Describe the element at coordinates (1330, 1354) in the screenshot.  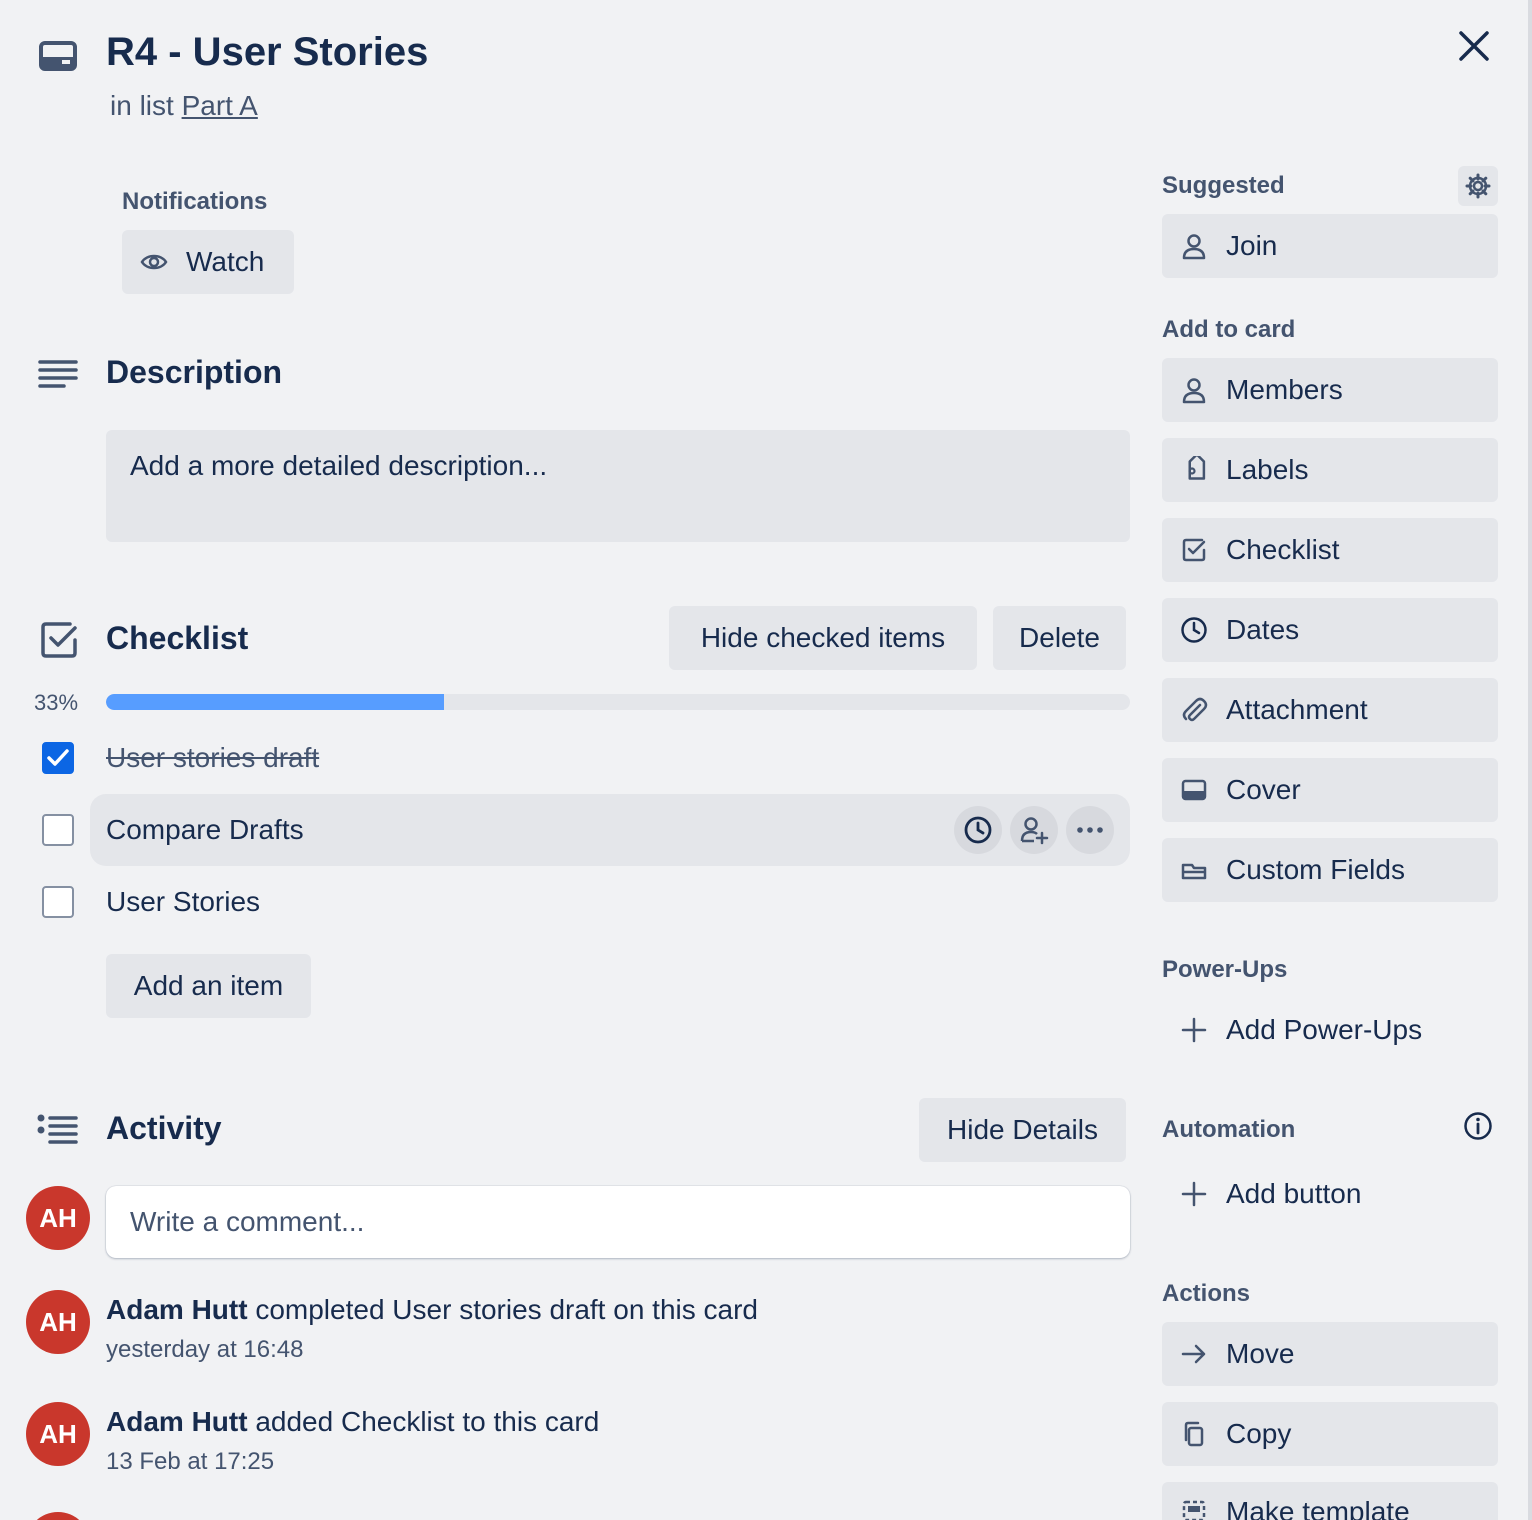
I see `move-button: Move` at that location.